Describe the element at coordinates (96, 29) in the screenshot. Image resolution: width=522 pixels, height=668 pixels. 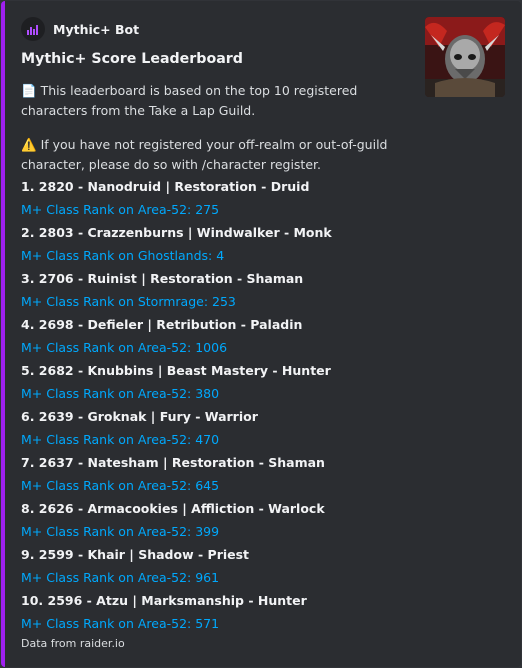
I see `author-name: Mythic+ Bot` at that location.